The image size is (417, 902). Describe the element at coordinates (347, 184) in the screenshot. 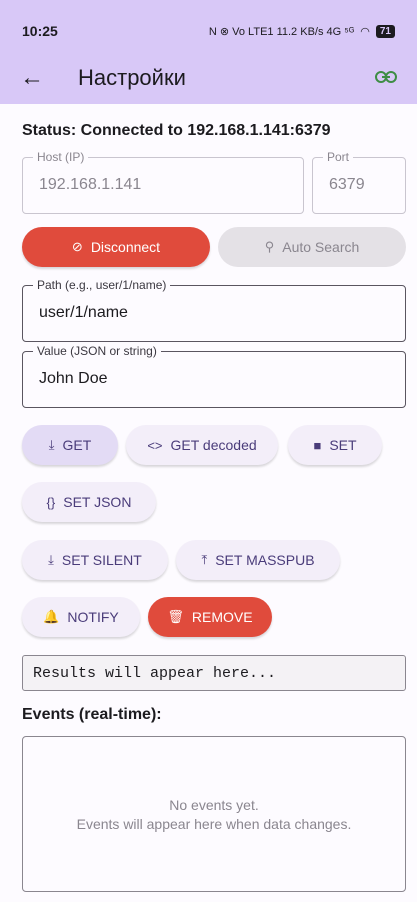

I see `port-value: 6379` at that location.